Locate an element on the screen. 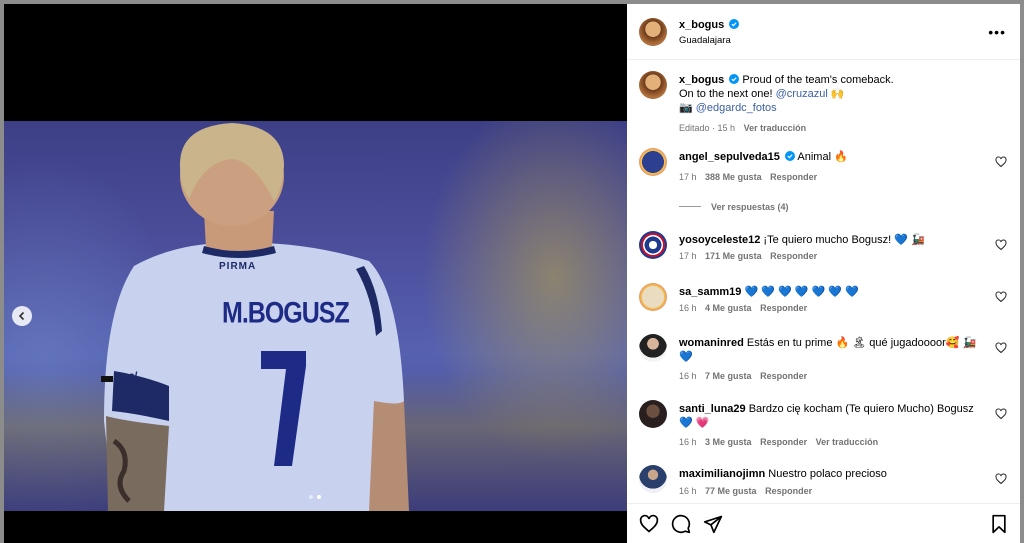 This screenshot has height=543, width=1024. comment-body: Animal 🔥 is located at coordinates (822, 157).